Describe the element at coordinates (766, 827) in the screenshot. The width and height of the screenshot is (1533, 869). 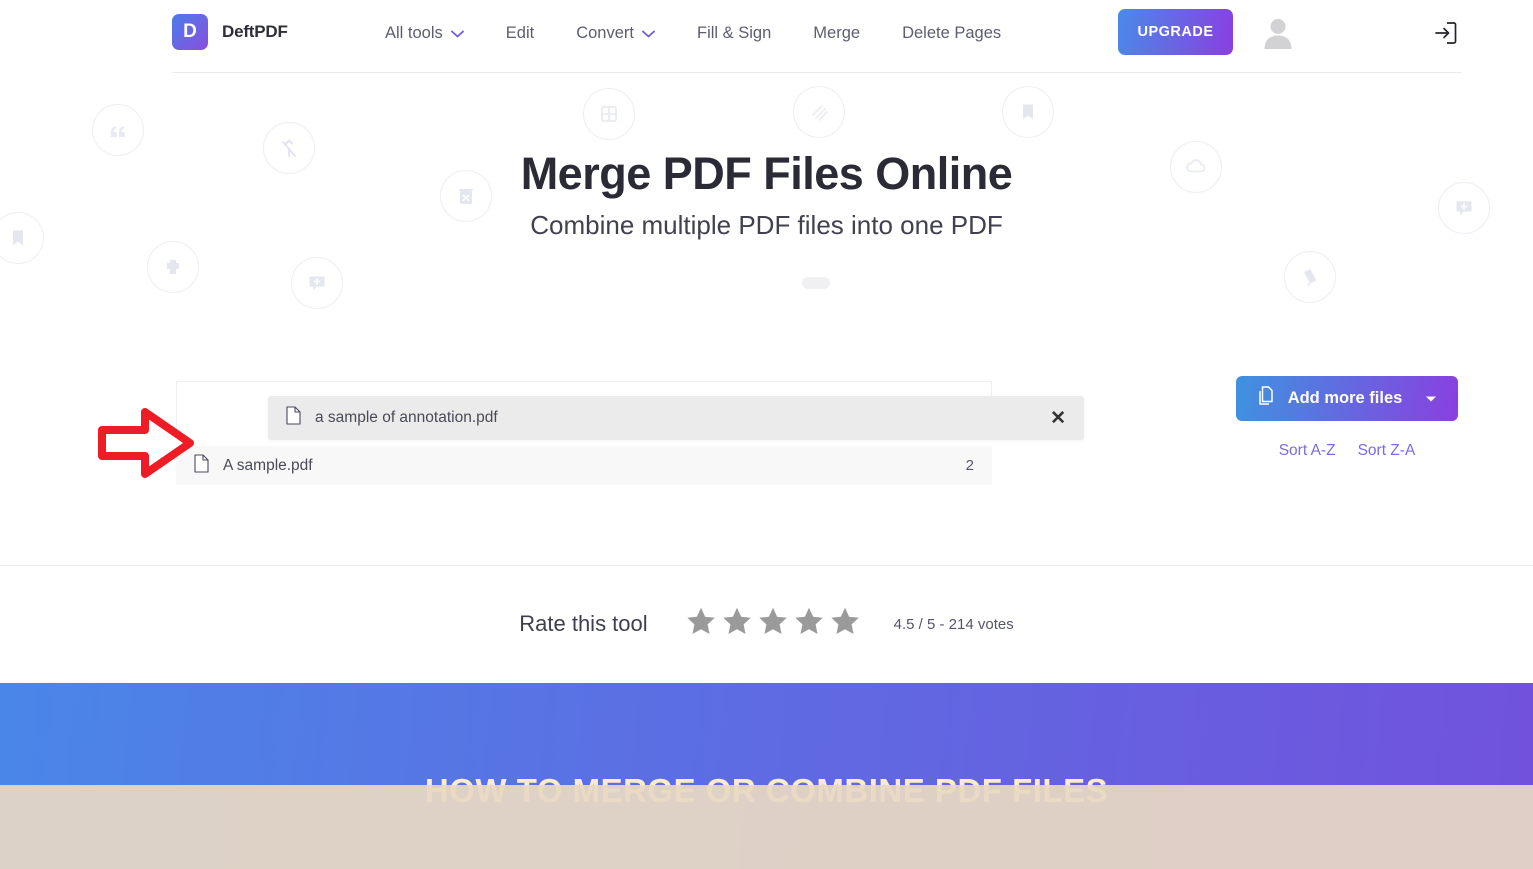
I see `action-bar: MERGE PDF FILES More options` at that location.